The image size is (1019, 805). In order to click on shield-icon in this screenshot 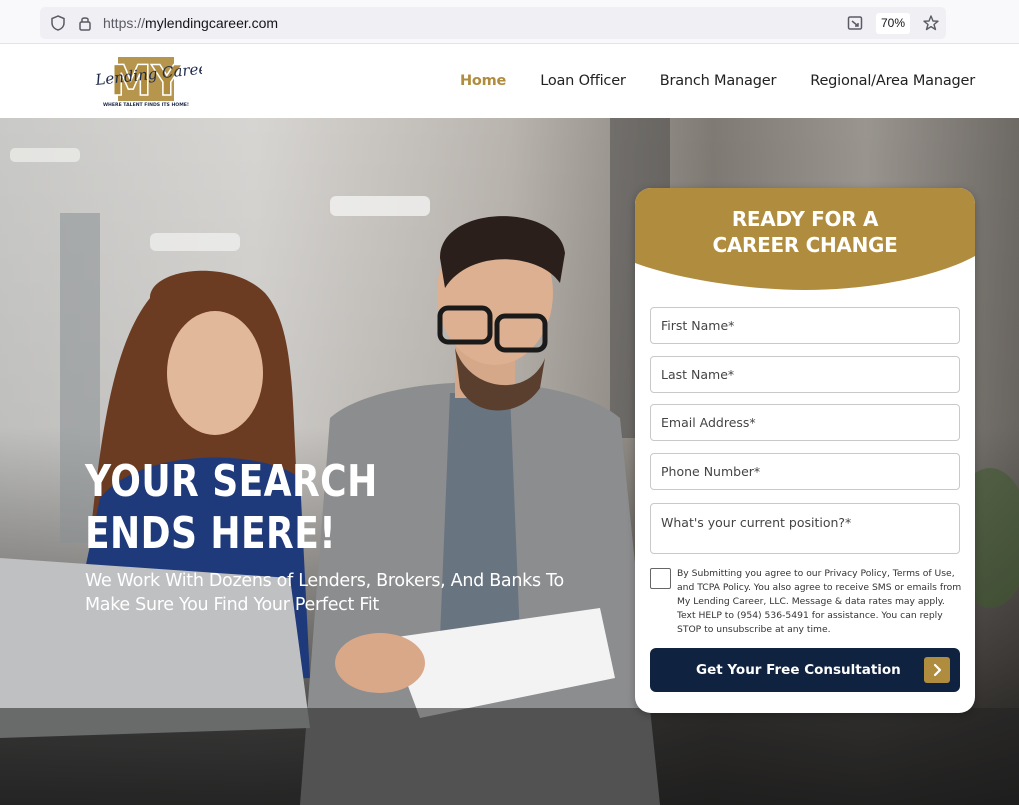, I will do `click(58, 23)`.